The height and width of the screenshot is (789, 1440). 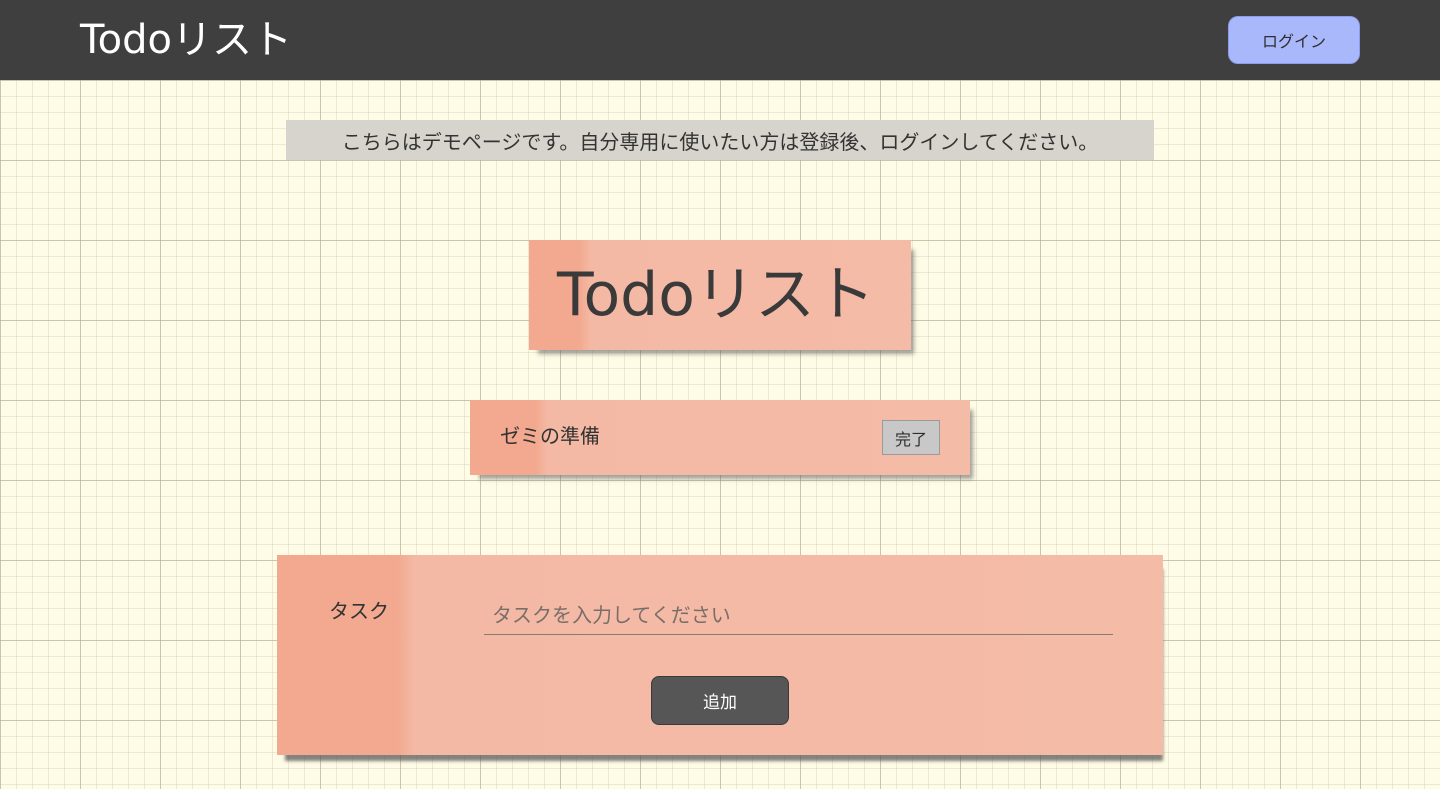 What do you see at coordinates (716, 295) in the screenshot?
I see `page-title: Todoリスト` at bounding box center [716, 295].